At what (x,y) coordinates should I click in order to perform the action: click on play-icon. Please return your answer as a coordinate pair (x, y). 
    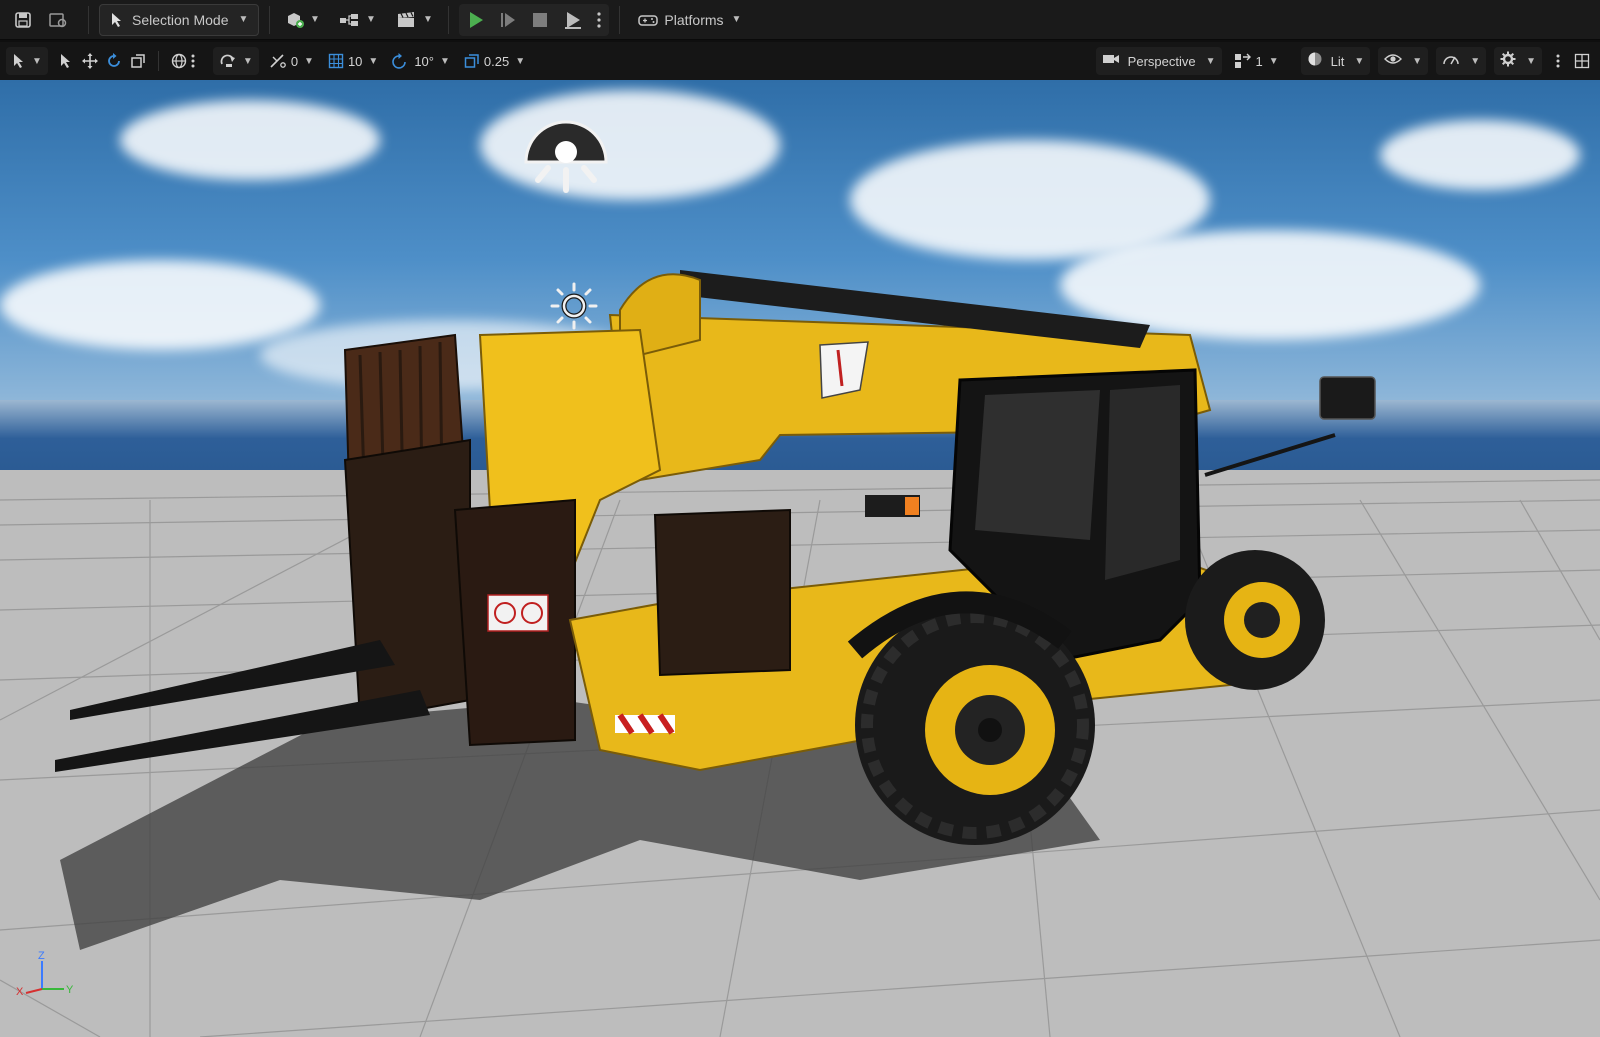
    Looking at the image, I should click on (476, 20).